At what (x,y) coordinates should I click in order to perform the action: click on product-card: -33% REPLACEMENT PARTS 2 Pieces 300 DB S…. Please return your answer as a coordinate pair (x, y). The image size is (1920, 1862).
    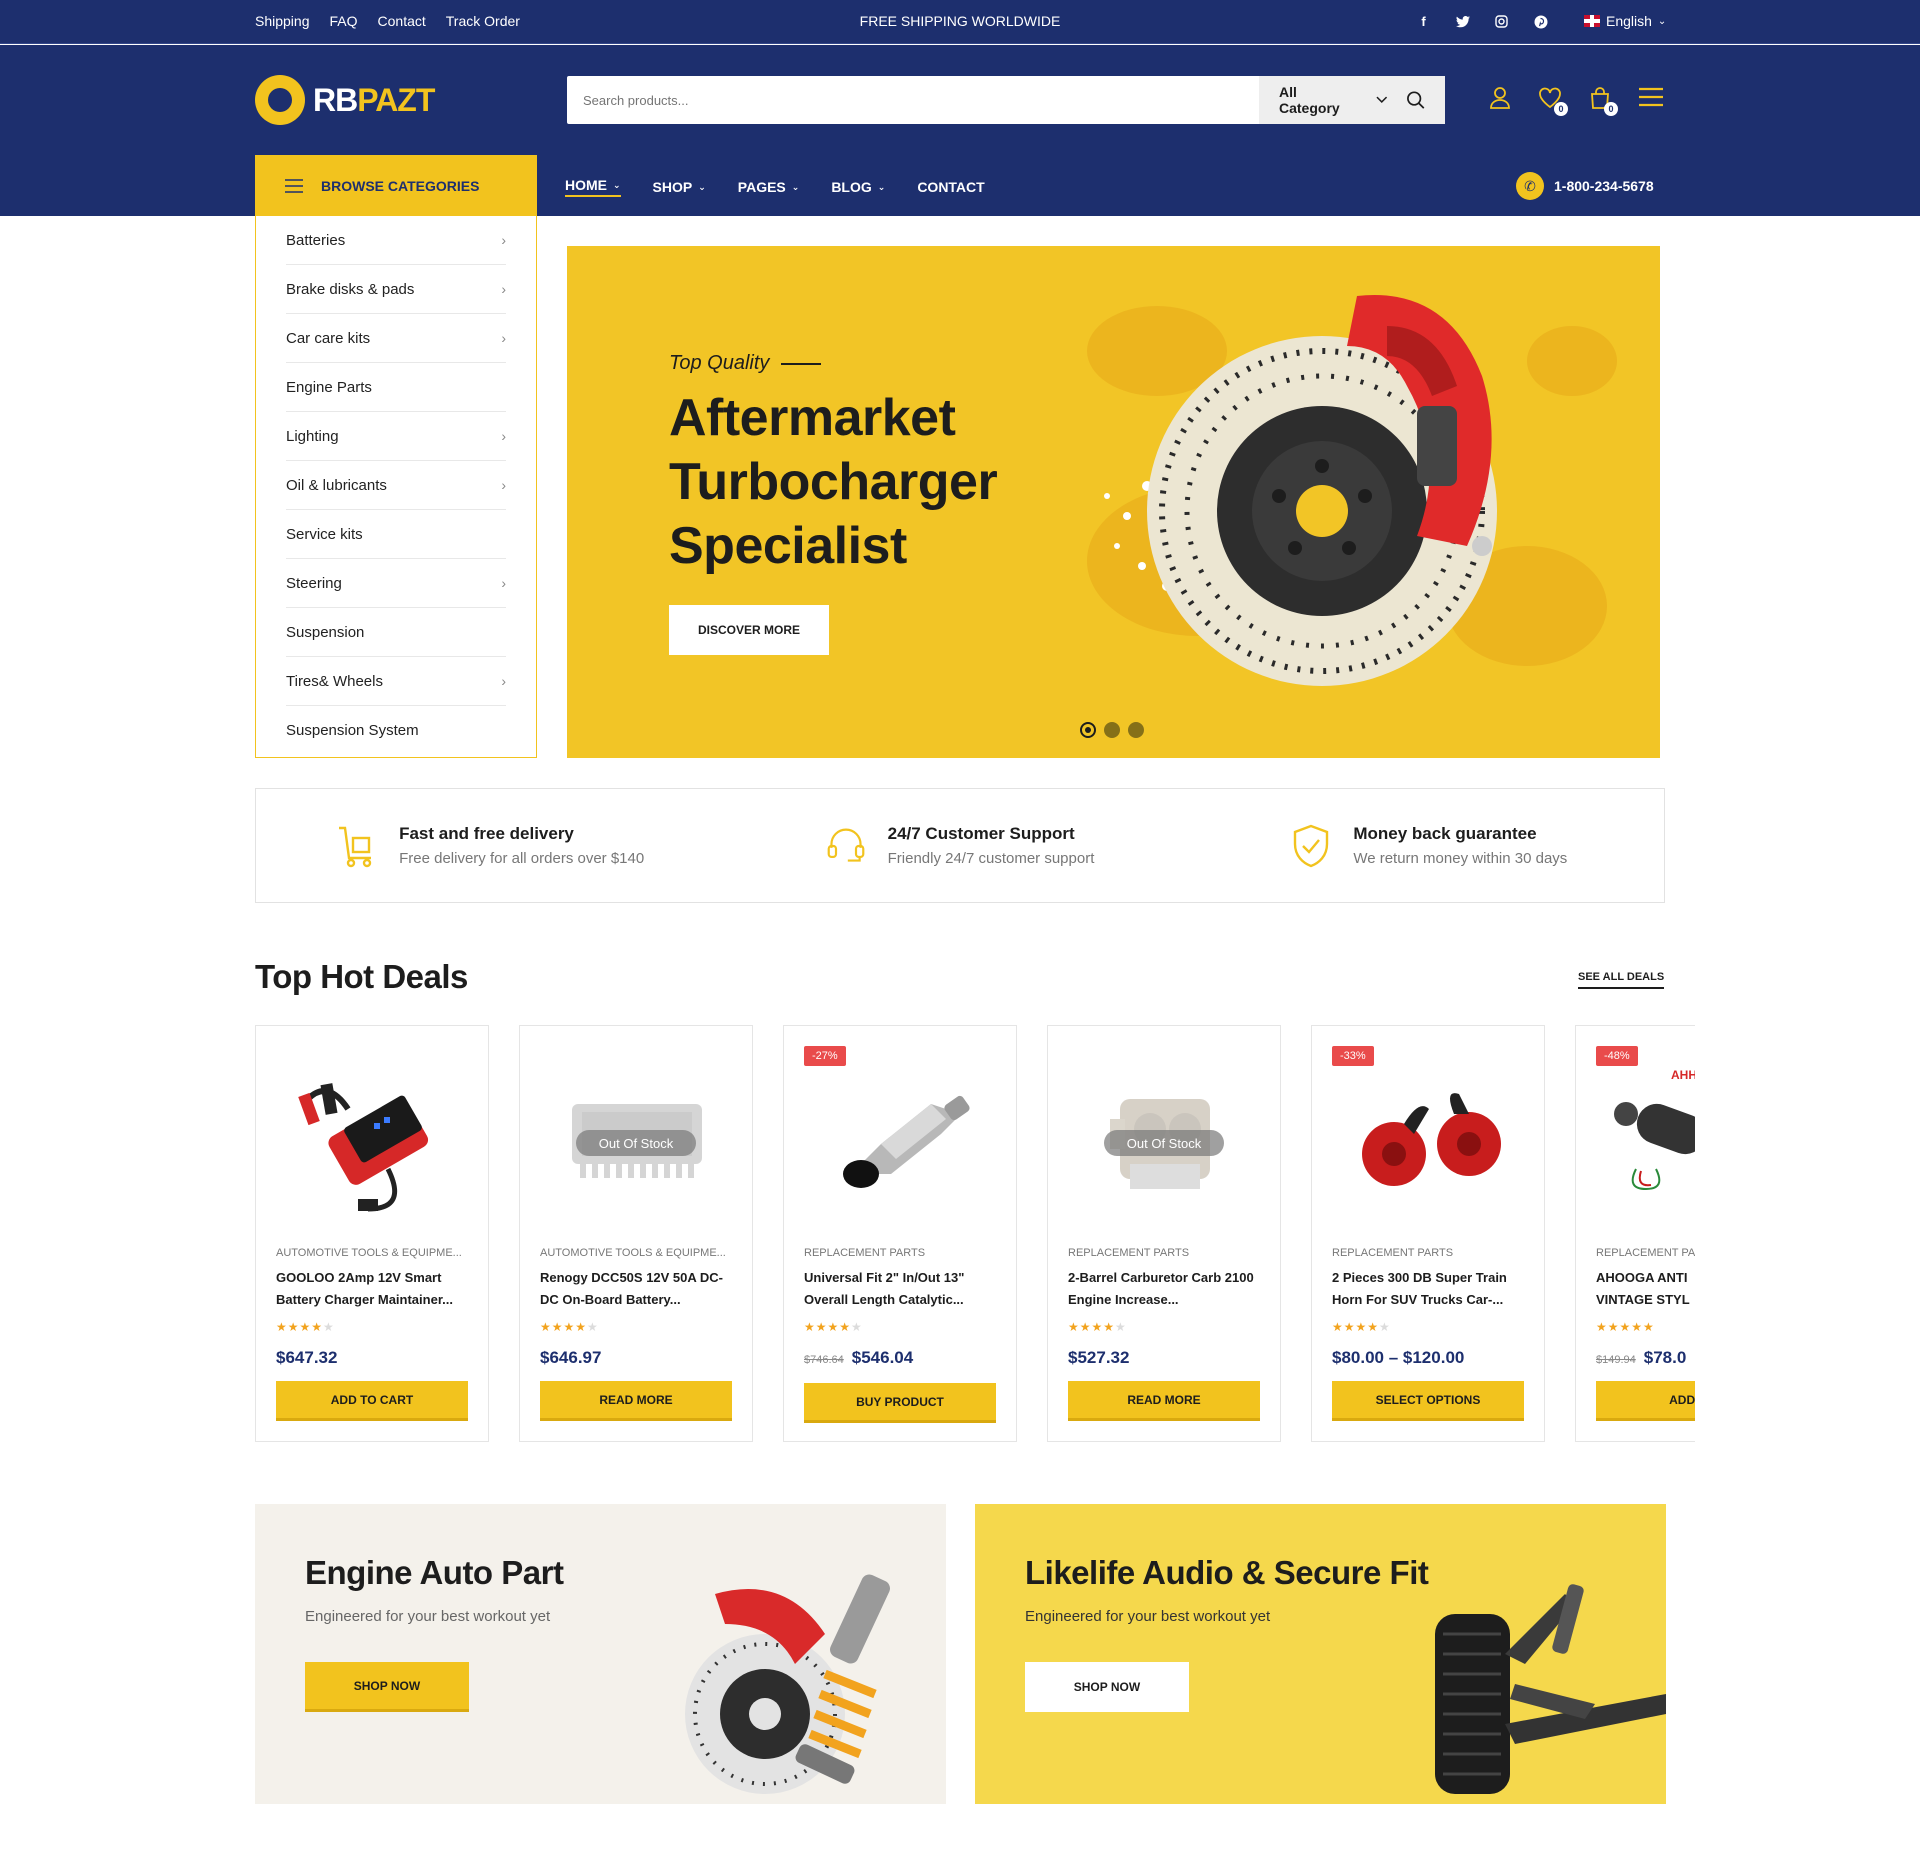
    Looking at the image, I should click on (1428, 1233).